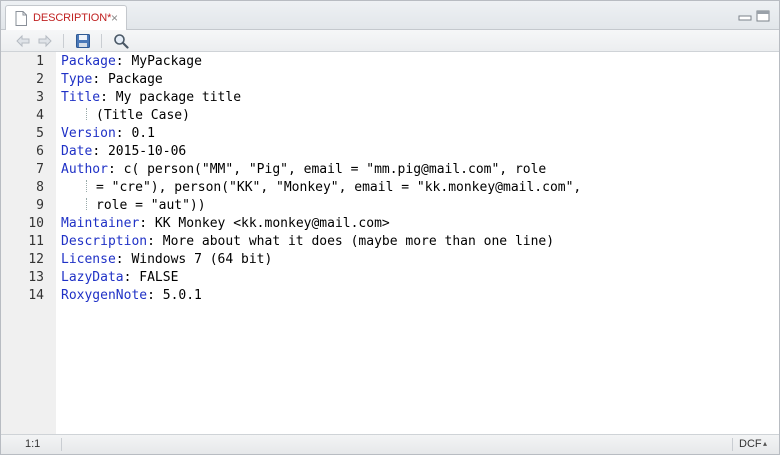 The height and width of the screenshot is (455, 780). Describe the element at coordinates (40, 61) in the screenshot. I see `line-number: 1` at that location.